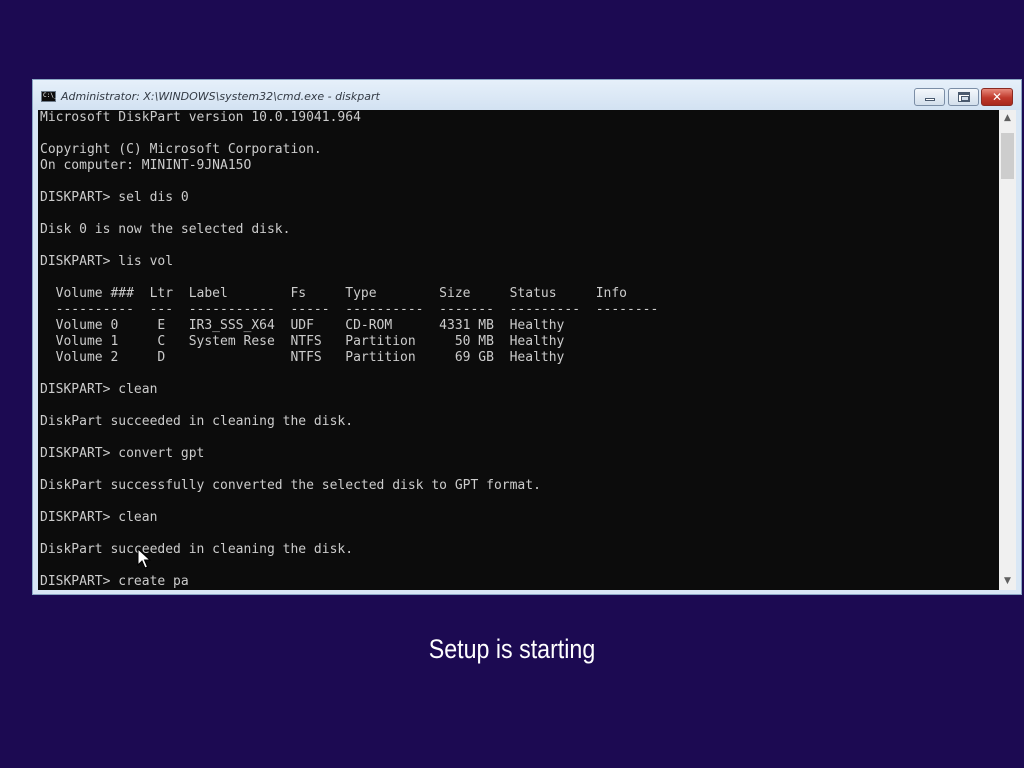  What do you see at coordinates (1007, 118) in the screenshot?
I see `scroll-up-arrow-icon: ▲` at bounding box center [1007, 118].